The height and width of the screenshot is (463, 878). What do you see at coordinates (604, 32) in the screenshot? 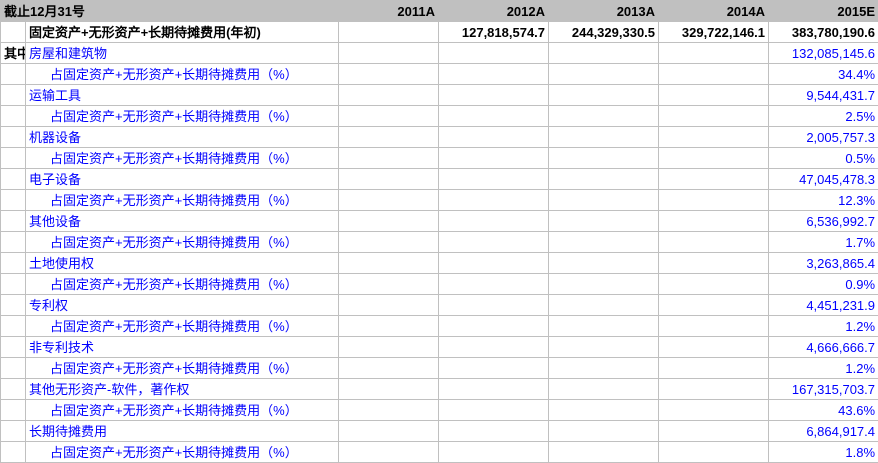
I see `total-2013: 244,329,330.5` at bounding box center [604, 32].